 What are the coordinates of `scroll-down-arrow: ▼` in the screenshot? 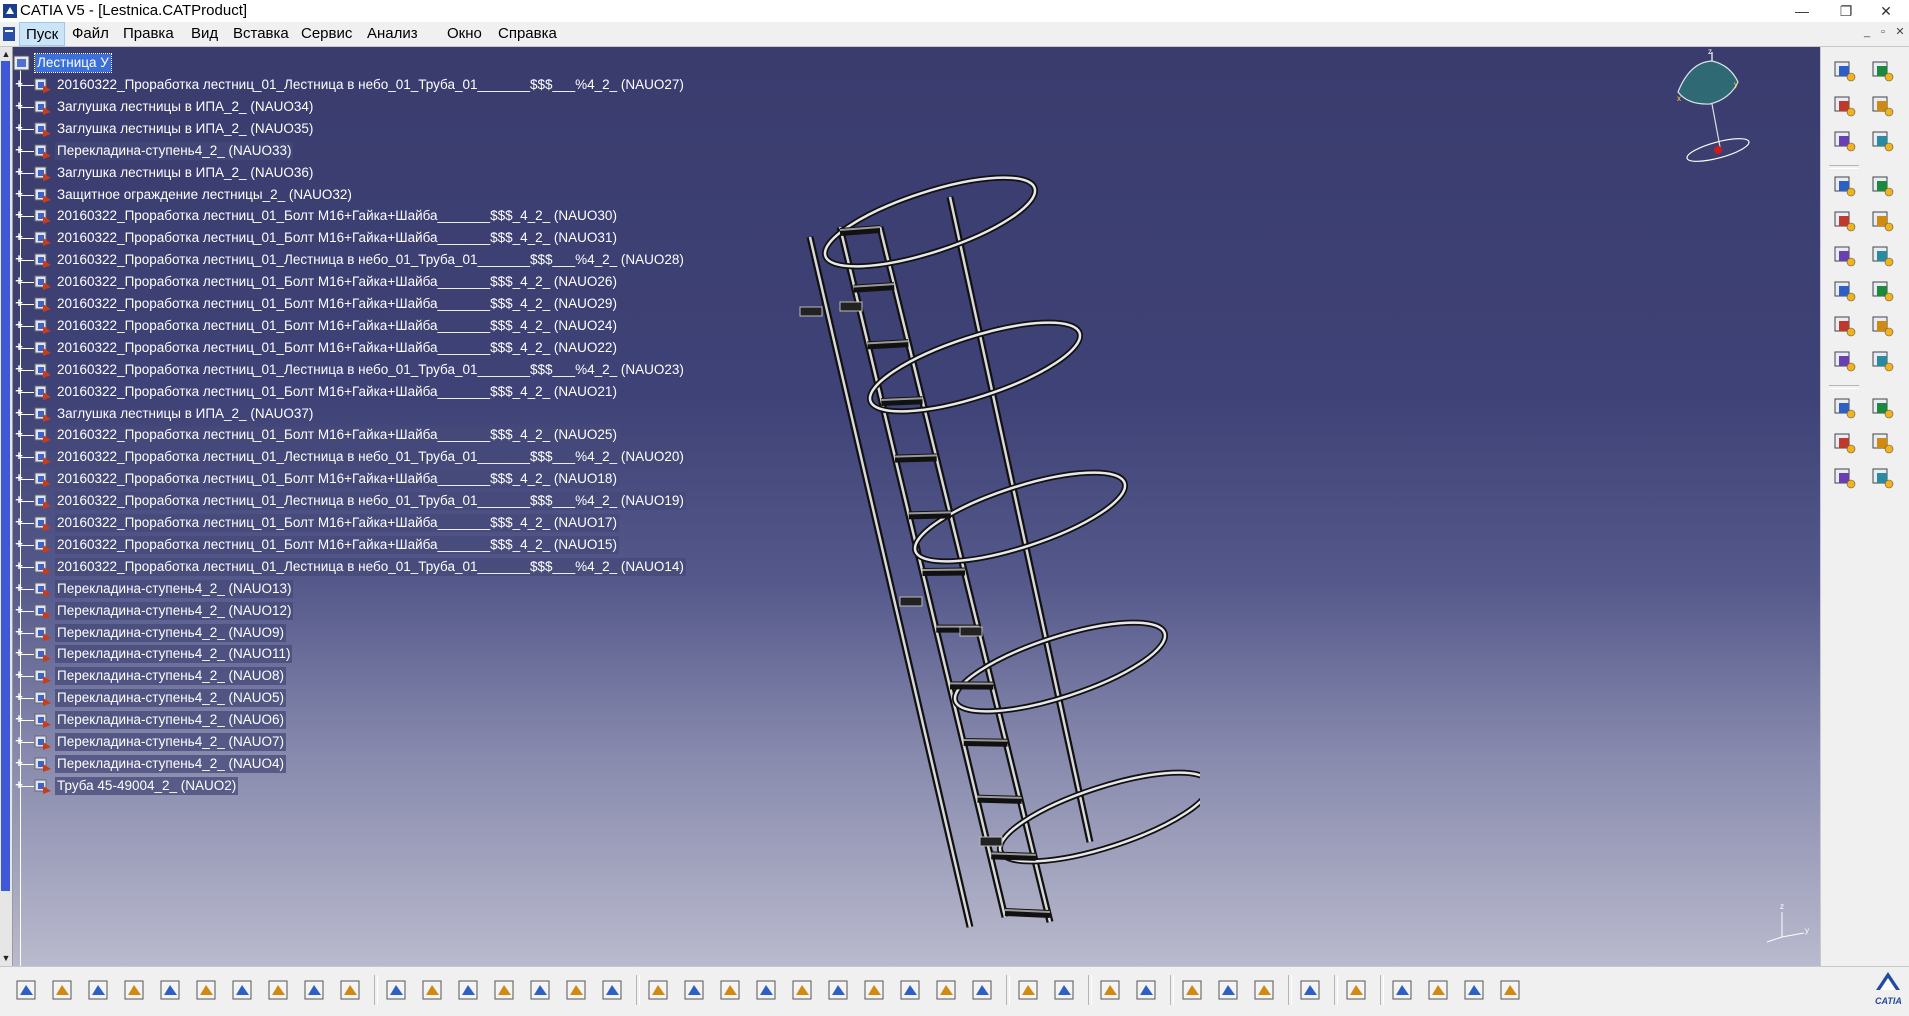 It's located at (6, 958).